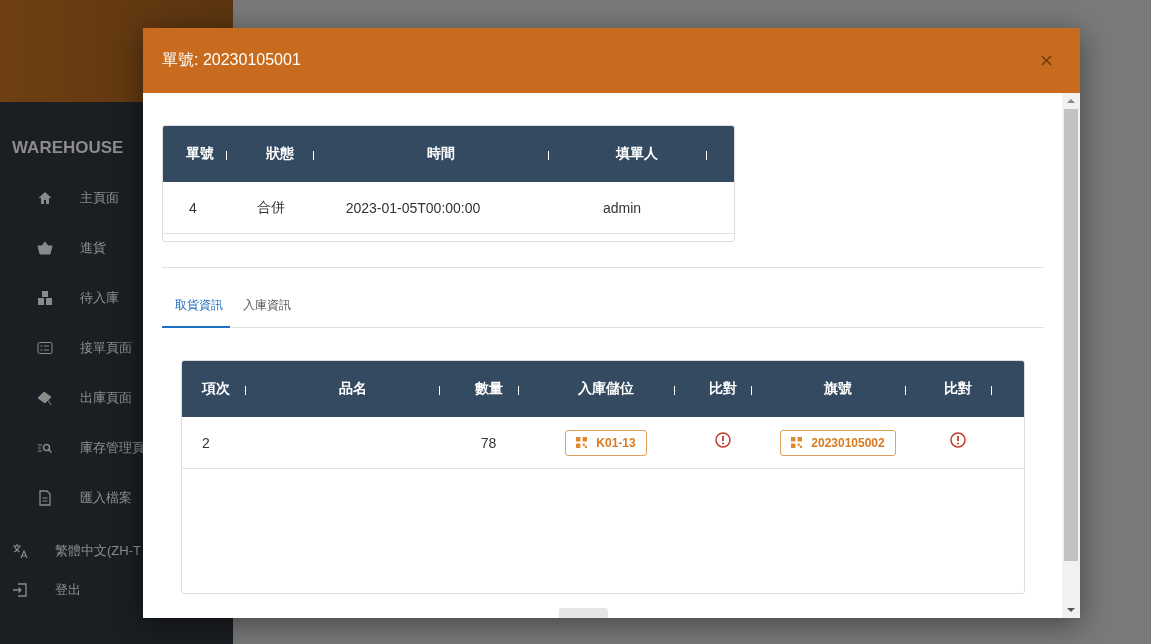  I want to click on file-icon, so click(45, 498).